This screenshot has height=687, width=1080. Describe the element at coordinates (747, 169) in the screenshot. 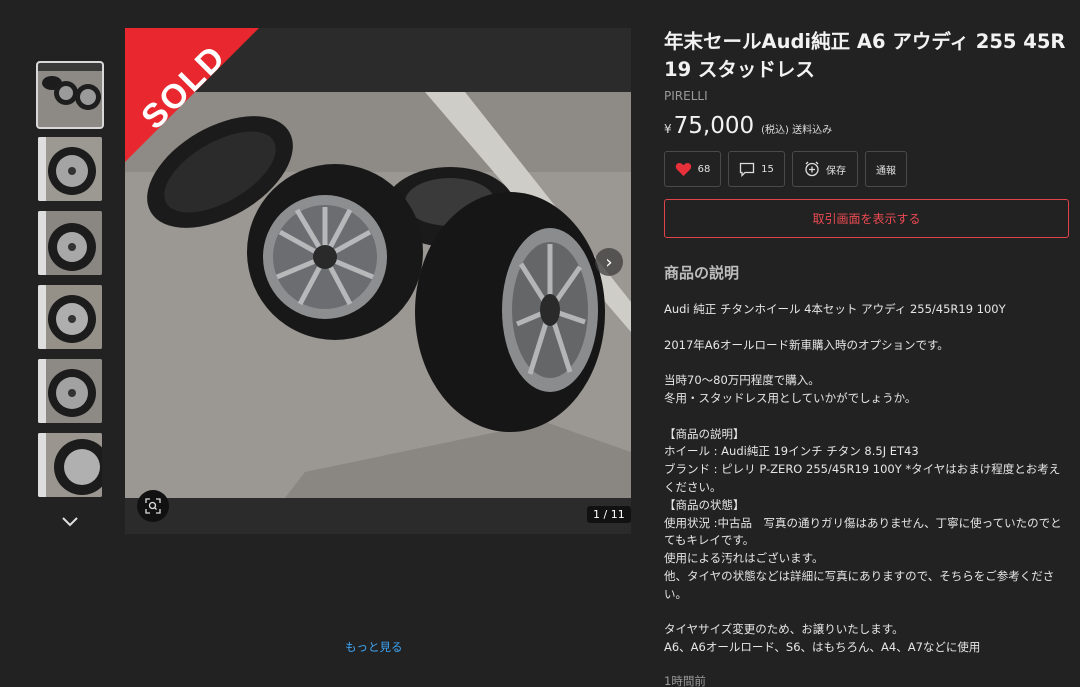

I see `comment-icon` at that location.